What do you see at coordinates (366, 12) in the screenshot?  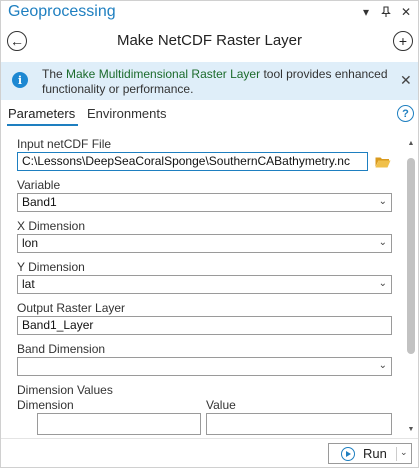 I see `chevron-down-icon: ▾` at bounding box center [366, 12].